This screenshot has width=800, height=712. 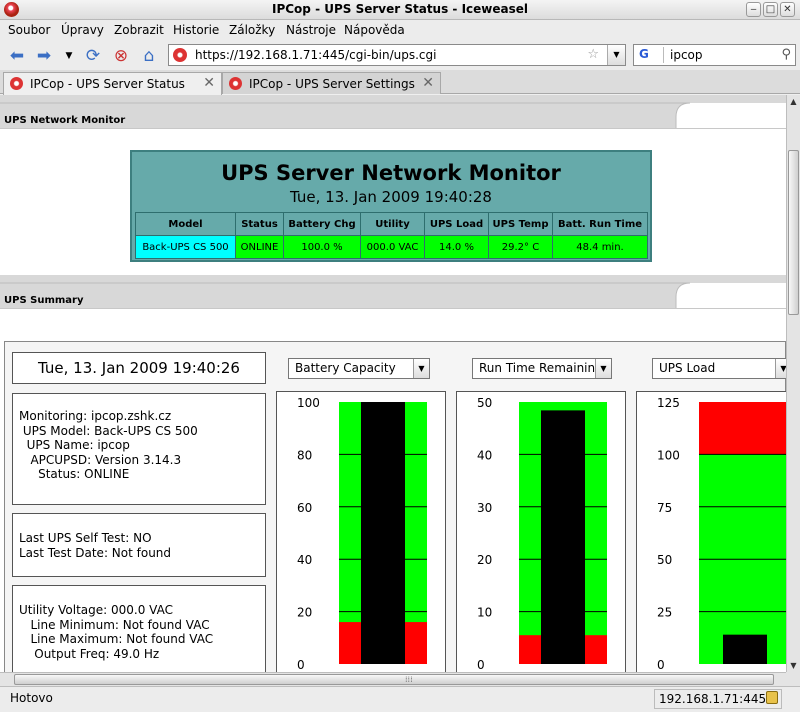 I want to click on search-bar: G ipcop ⚲, so click(x=714, y=55).